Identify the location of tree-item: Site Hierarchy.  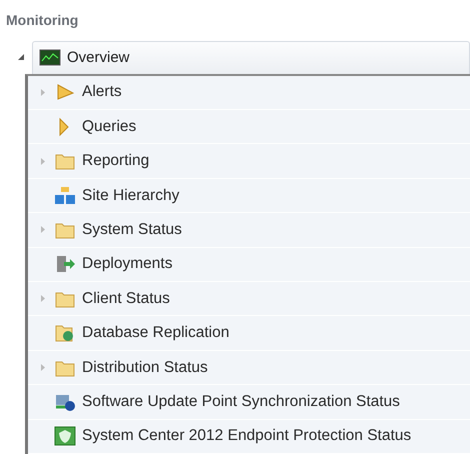
(249, 196).